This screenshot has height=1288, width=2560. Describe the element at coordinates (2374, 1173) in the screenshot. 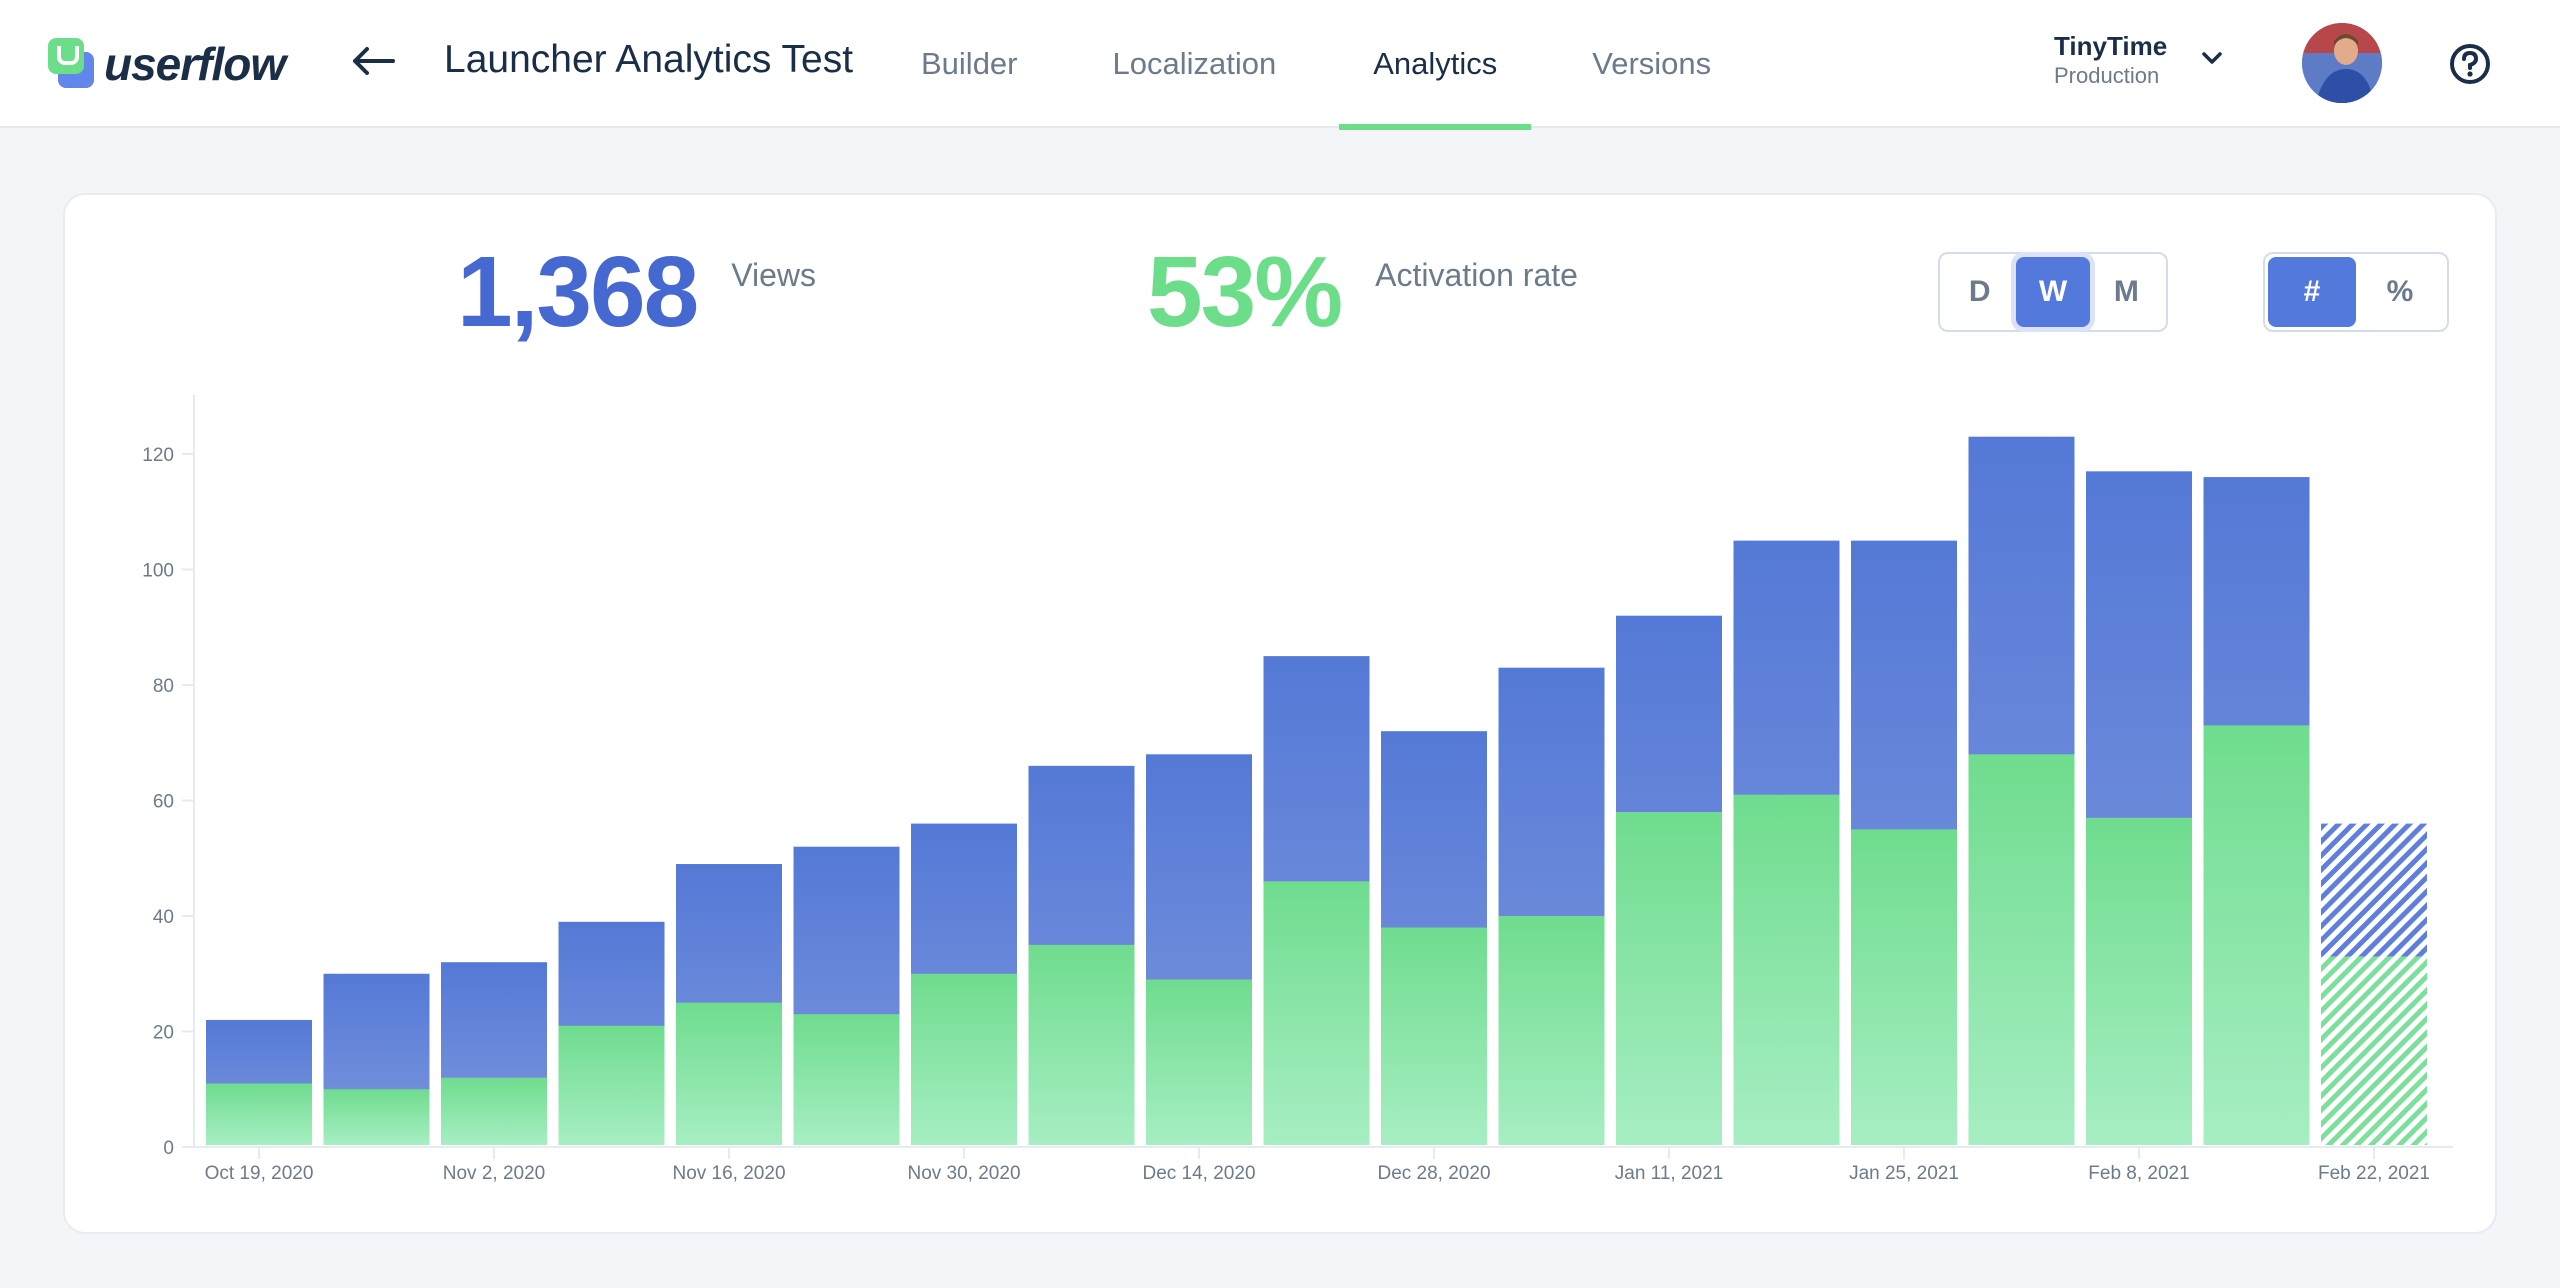

I see `x-tick-label: Feb 22, 2021` at that location.